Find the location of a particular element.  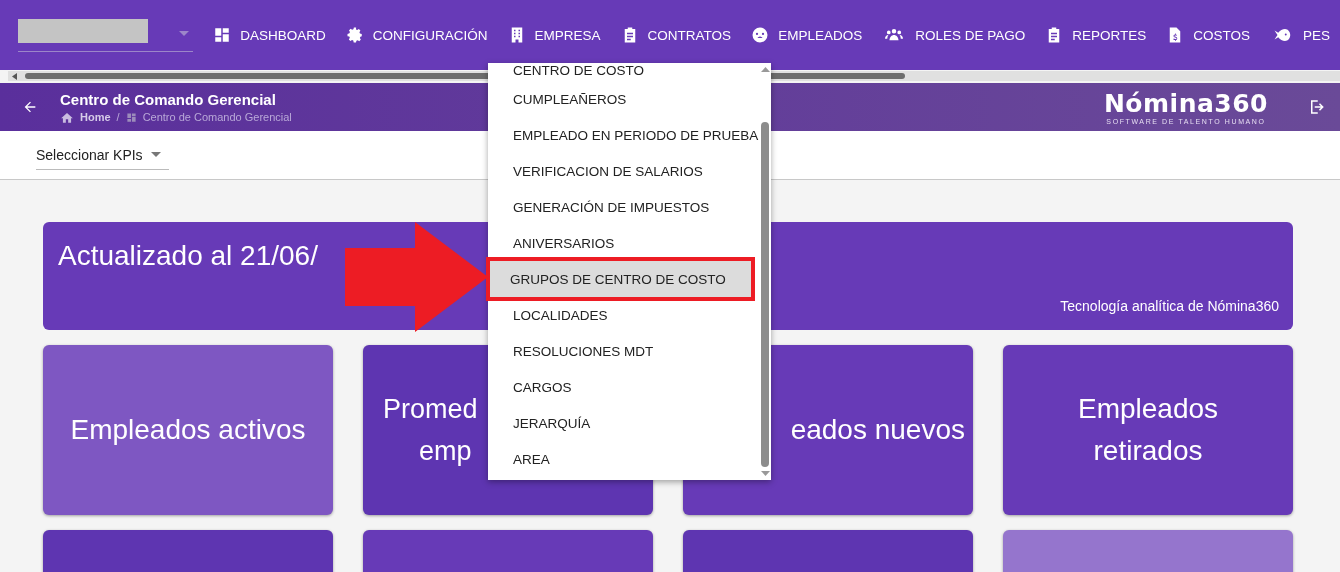

breadcrumb-current: Centro de Comando Gerencial is located at coordinates (217, 117).